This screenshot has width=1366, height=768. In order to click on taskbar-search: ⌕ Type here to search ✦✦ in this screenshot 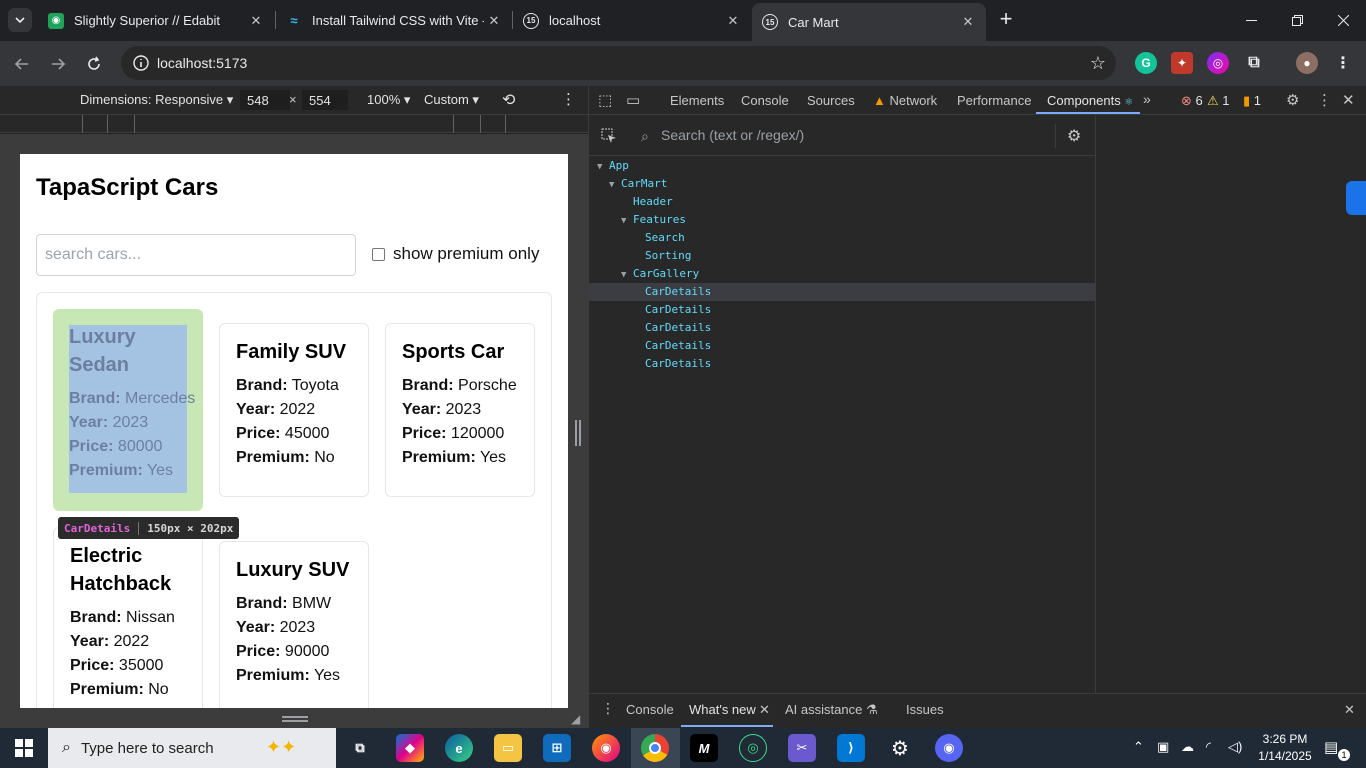, I will do `click(192, 748)`.